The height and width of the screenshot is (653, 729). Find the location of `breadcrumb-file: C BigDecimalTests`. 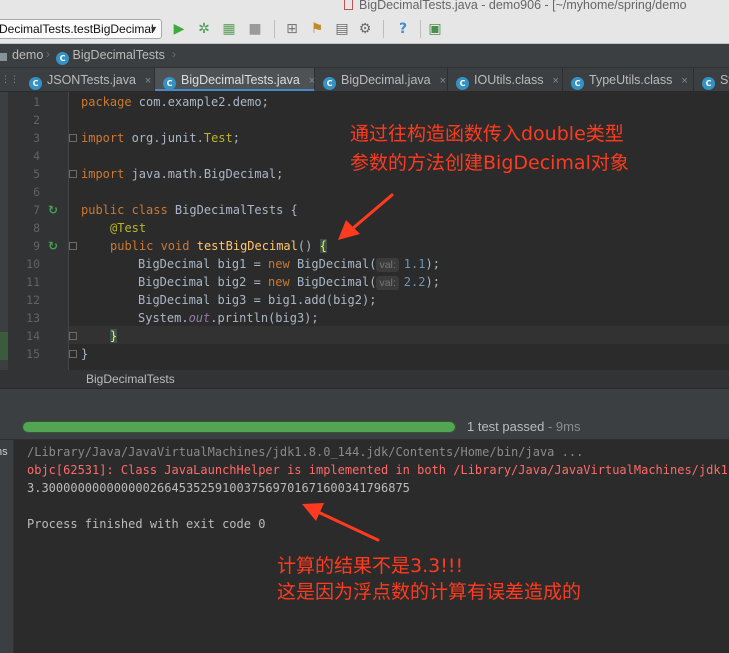

breadcrumb-file: C BigDecimalTests is located at coordinates (110, 56).